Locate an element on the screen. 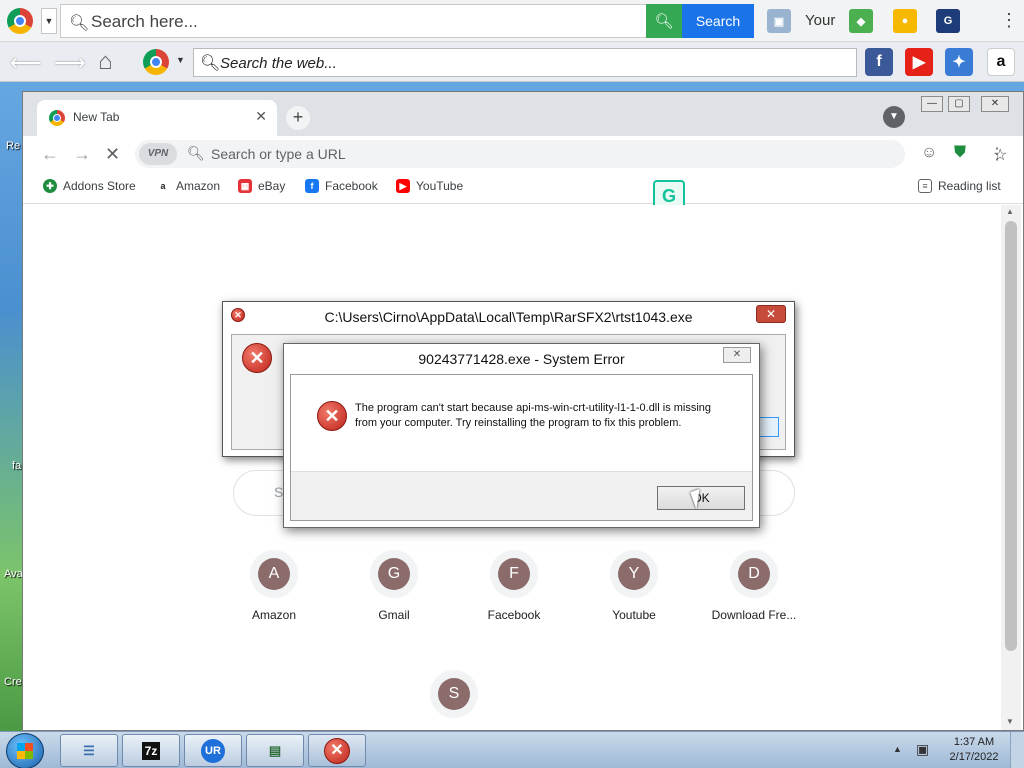  vpn-badge: VPN is located at coordinates (158, 154).